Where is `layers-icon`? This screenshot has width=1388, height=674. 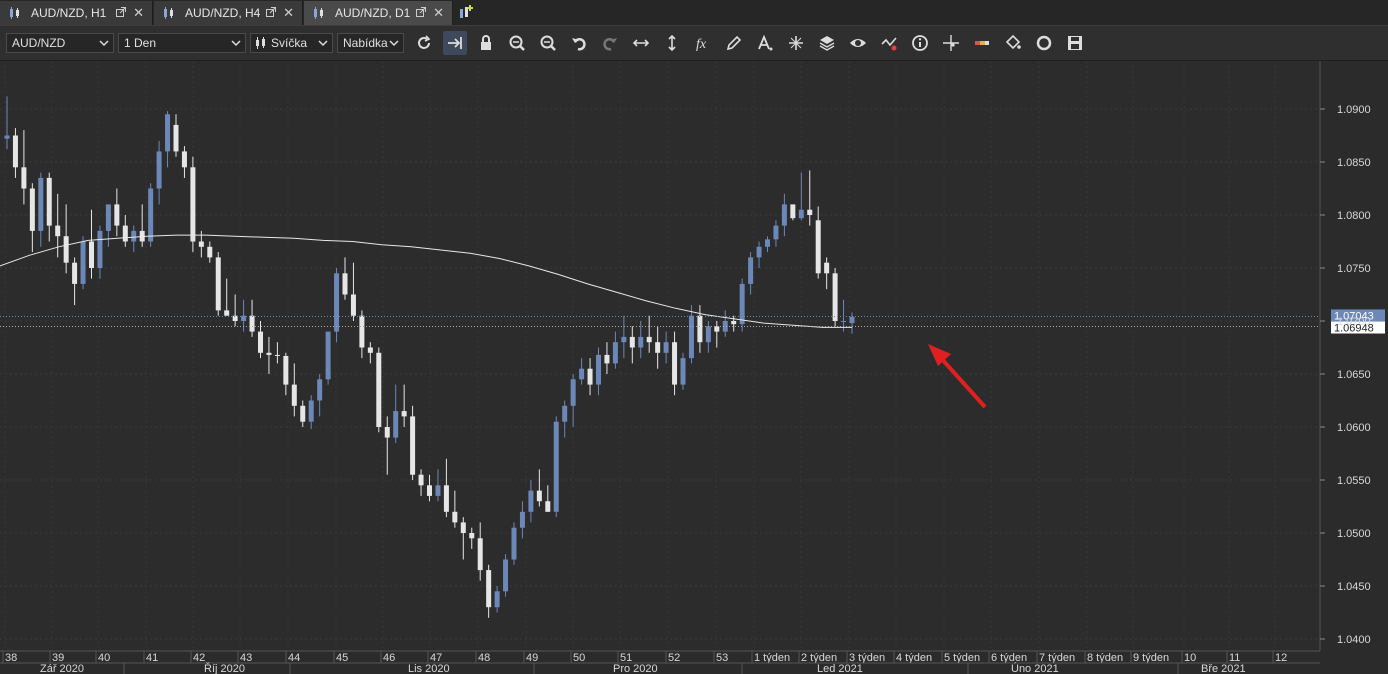
layers-icon is located at coordinates (827, 43).